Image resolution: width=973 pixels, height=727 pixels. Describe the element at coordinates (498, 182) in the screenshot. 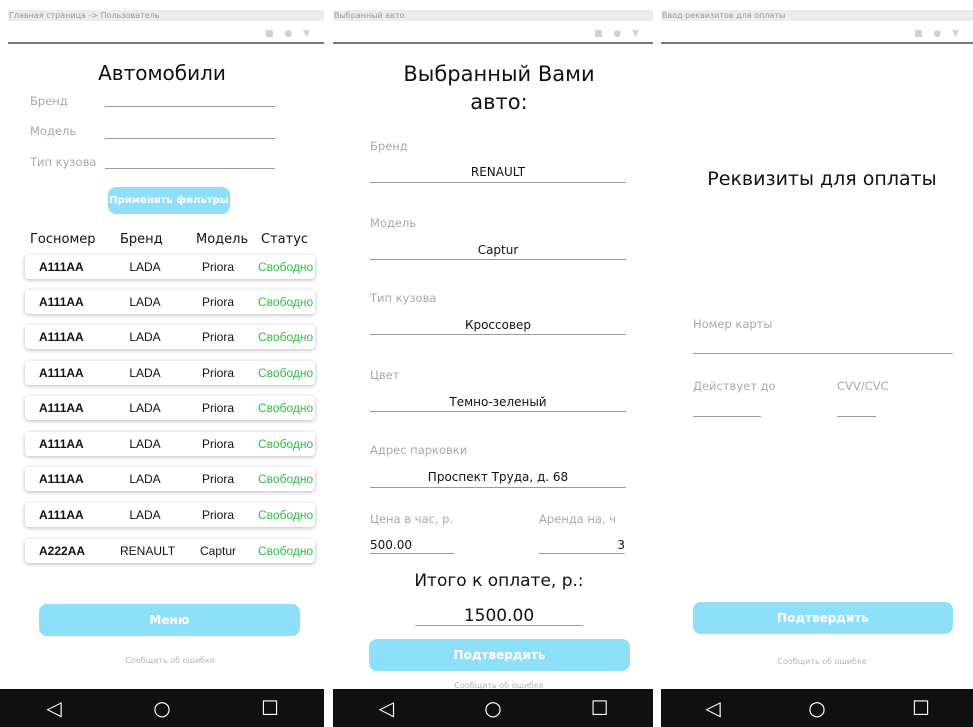

I see `brand-underline` at that location.